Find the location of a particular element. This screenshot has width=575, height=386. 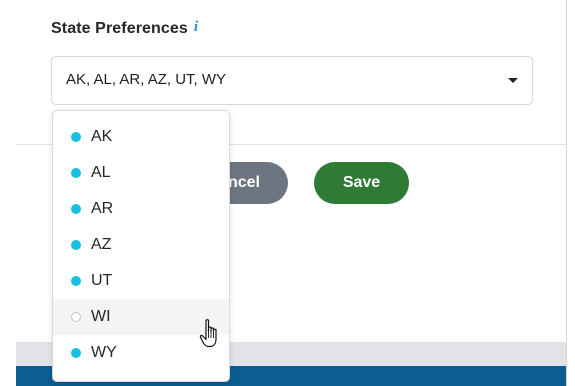

save-button-label: Save is located at coordinates (361, 182).